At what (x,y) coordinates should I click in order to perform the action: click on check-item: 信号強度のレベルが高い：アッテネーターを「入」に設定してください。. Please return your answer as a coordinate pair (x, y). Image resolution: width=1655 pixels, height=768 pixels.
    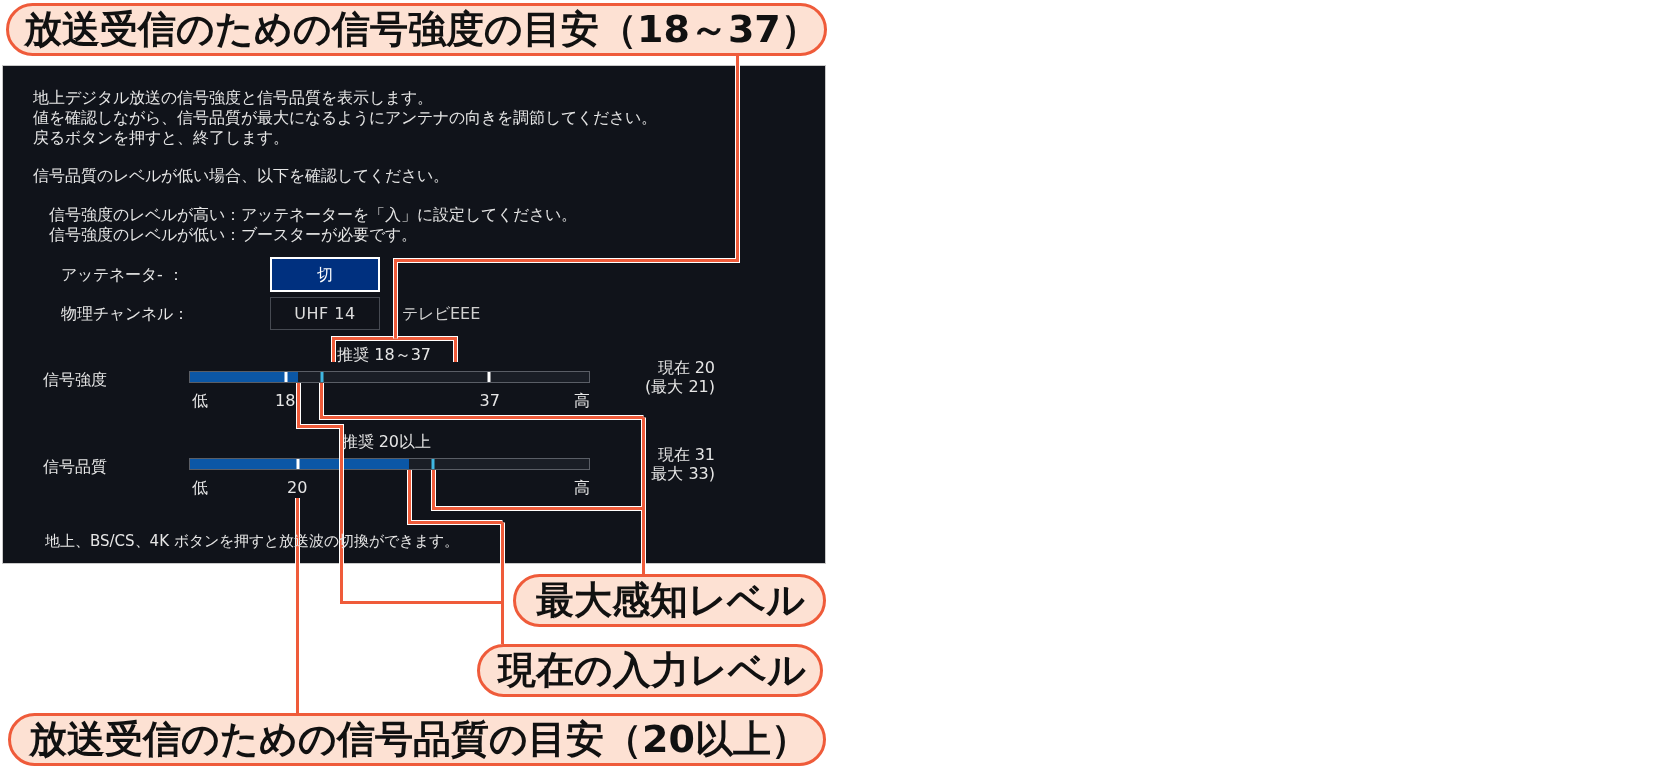
    Looking at the image, I should click on (313, 215).